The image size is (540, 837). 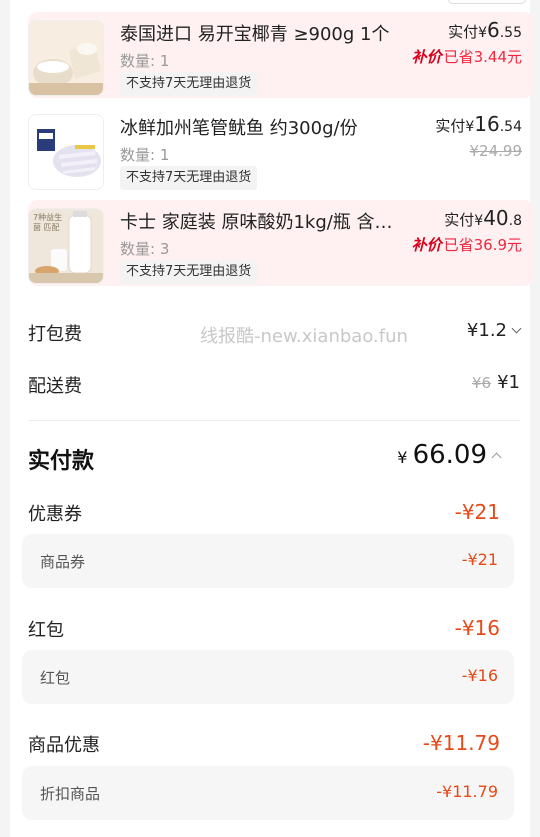 What do you see at coordinates (268, 793) in the screenshot?
I see `product-discount-detail: 折扣商品 -¥11.79` at bounding box center [268, 793].